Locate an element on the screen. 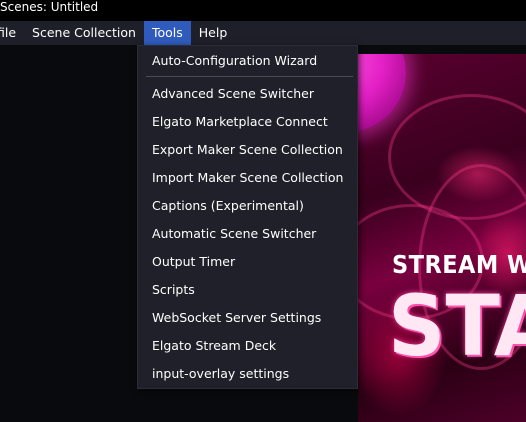 The image size is (526, 422). menu-item-import-maker-scene-collection: Import Maker Scene Collection is located at coordinates (247, 178).